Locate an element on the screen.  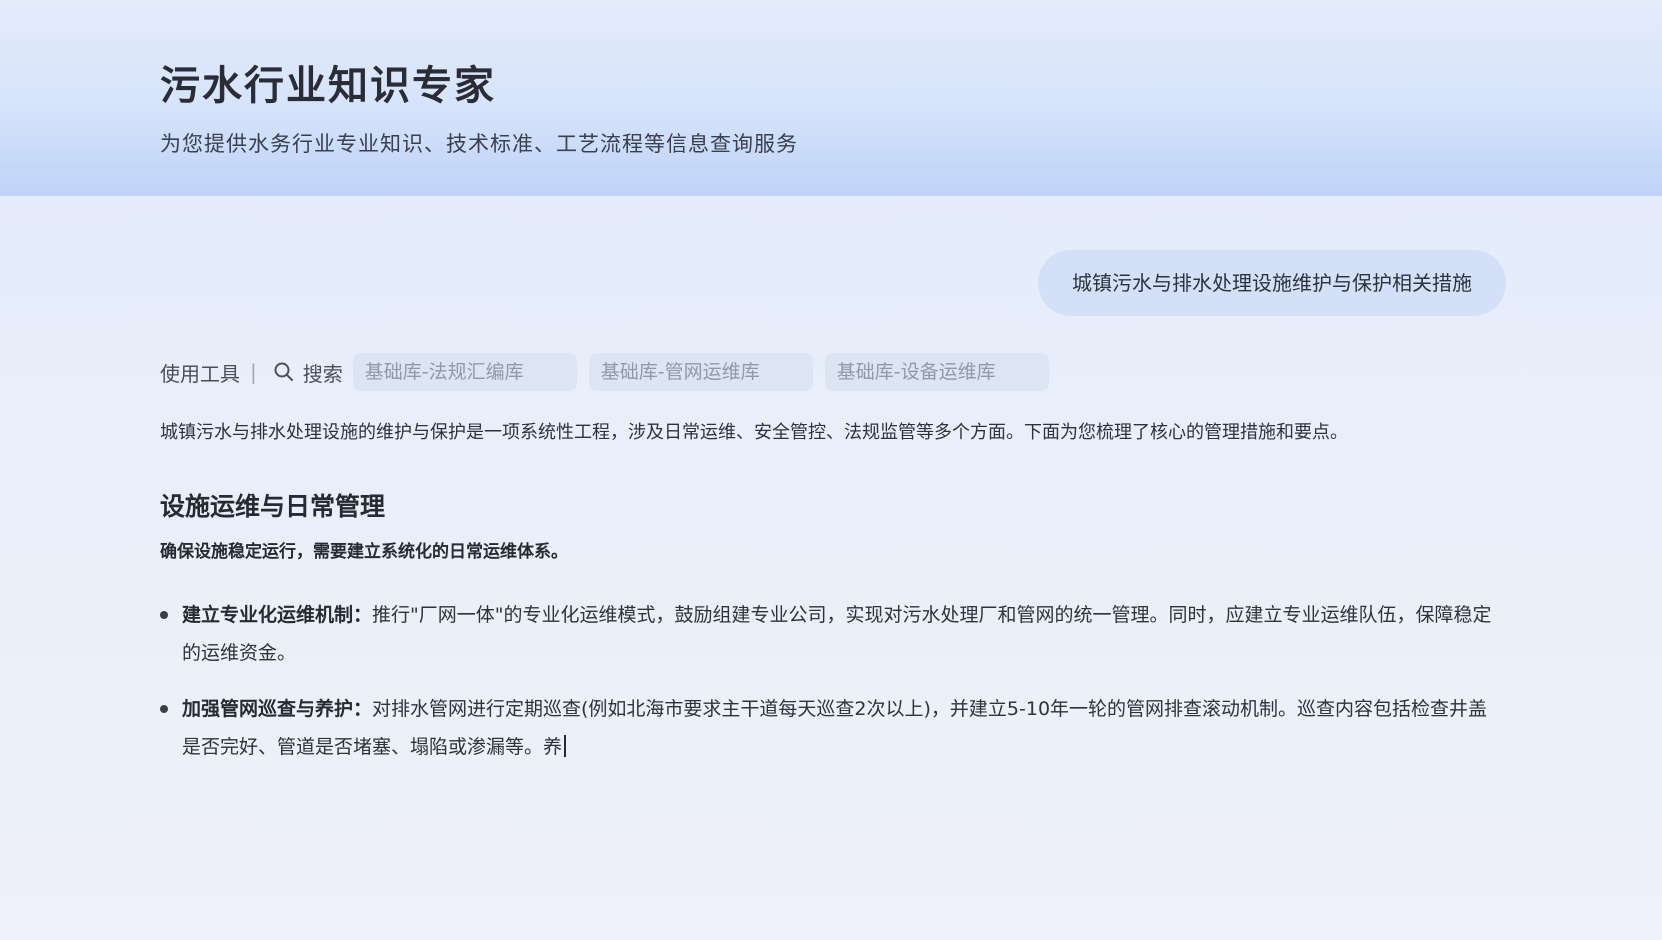
section-title: 设施运维与日常管理 is located at coordinates (273, 506).